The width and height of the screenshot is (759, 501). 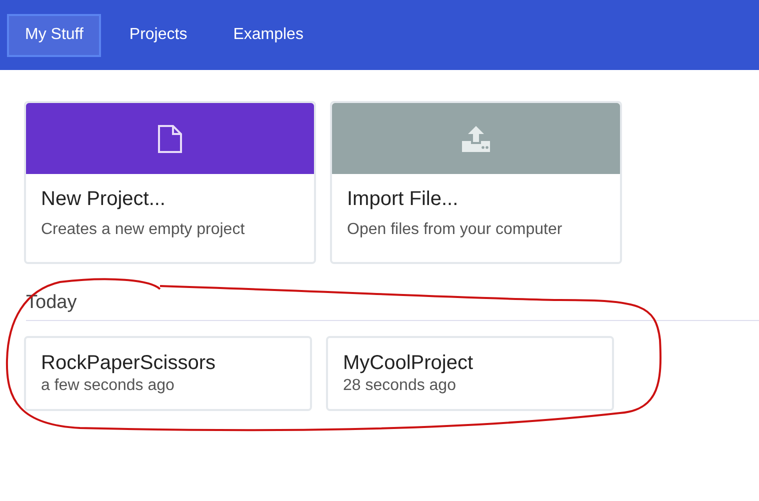 I want to click on card-description: Open files from your computer, so click(x=455, y=230).